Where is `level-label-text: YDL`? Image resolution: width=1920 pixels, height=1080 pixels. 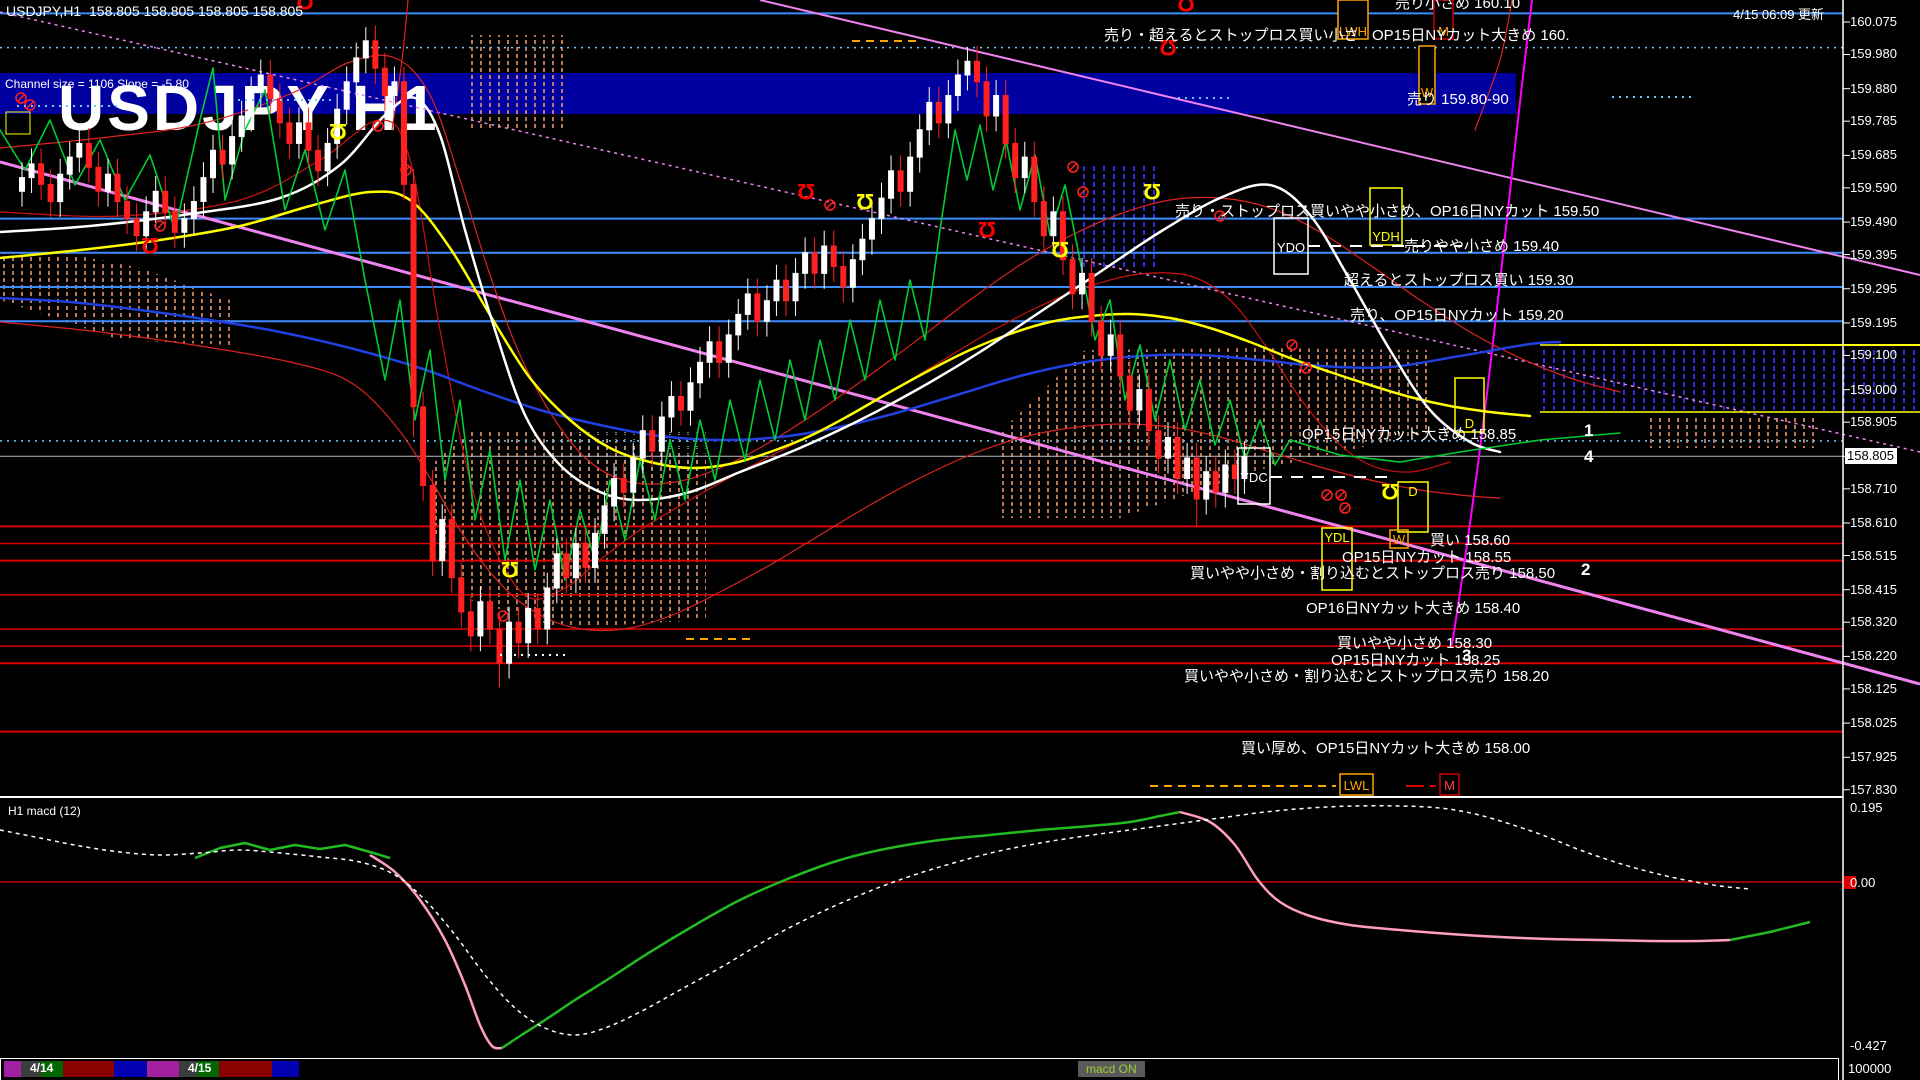
level-label-text: YDL is located at coordinates (1336, 537).